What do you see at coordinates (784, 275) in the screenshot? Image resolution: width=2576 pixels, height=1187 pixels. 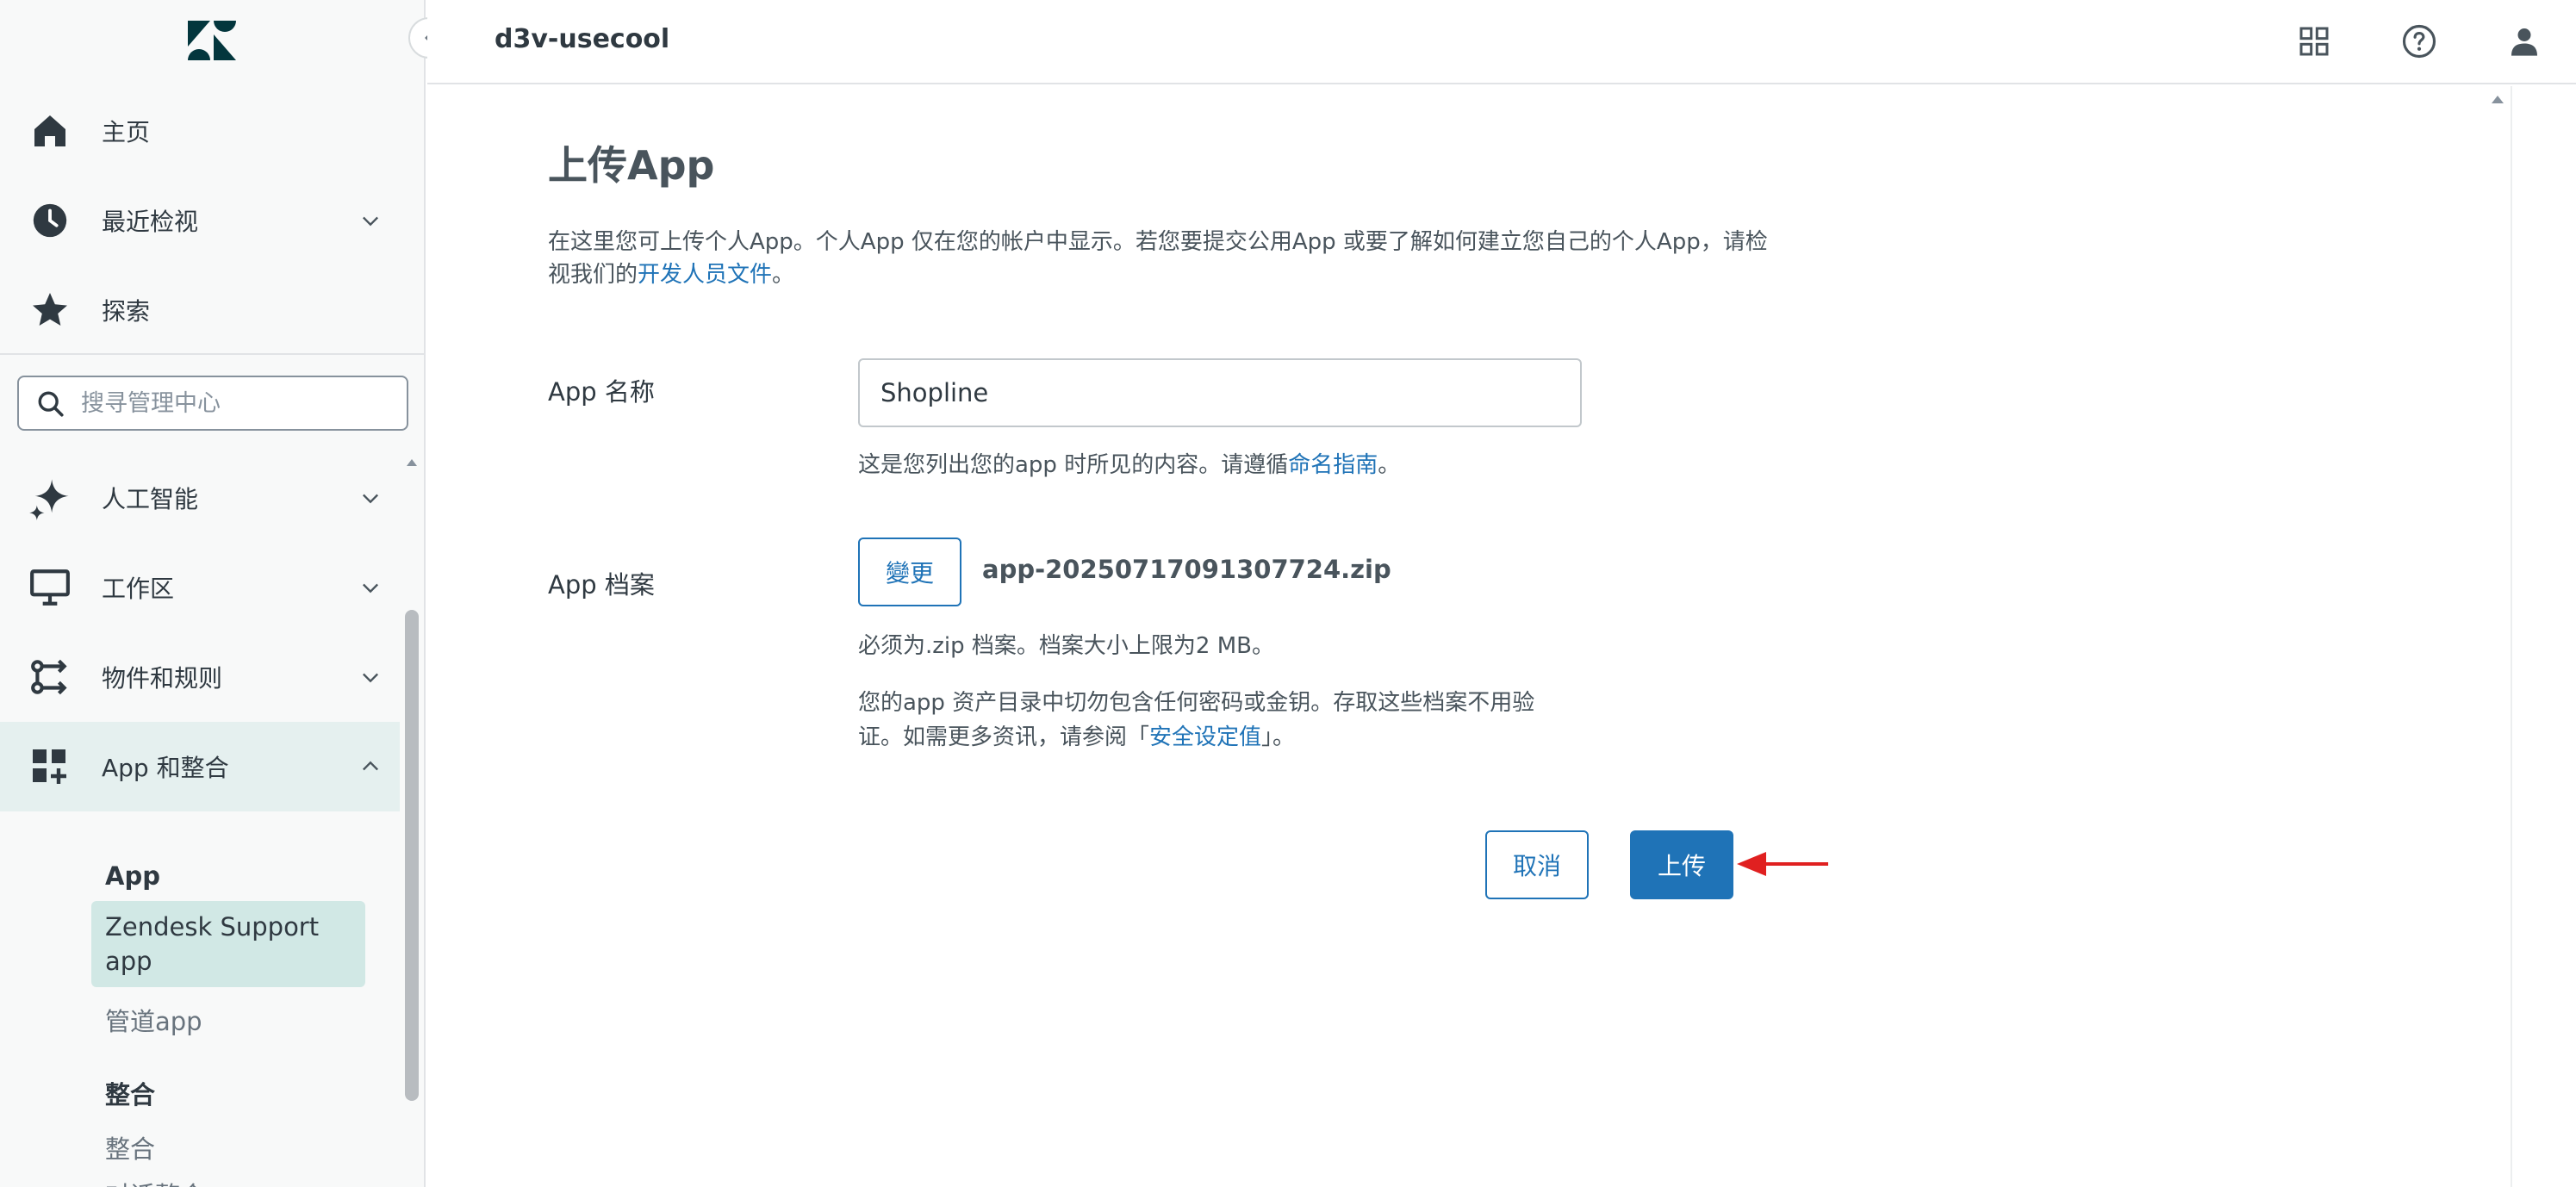 I see `intro-end: 。` at bounding box center [784, 275].